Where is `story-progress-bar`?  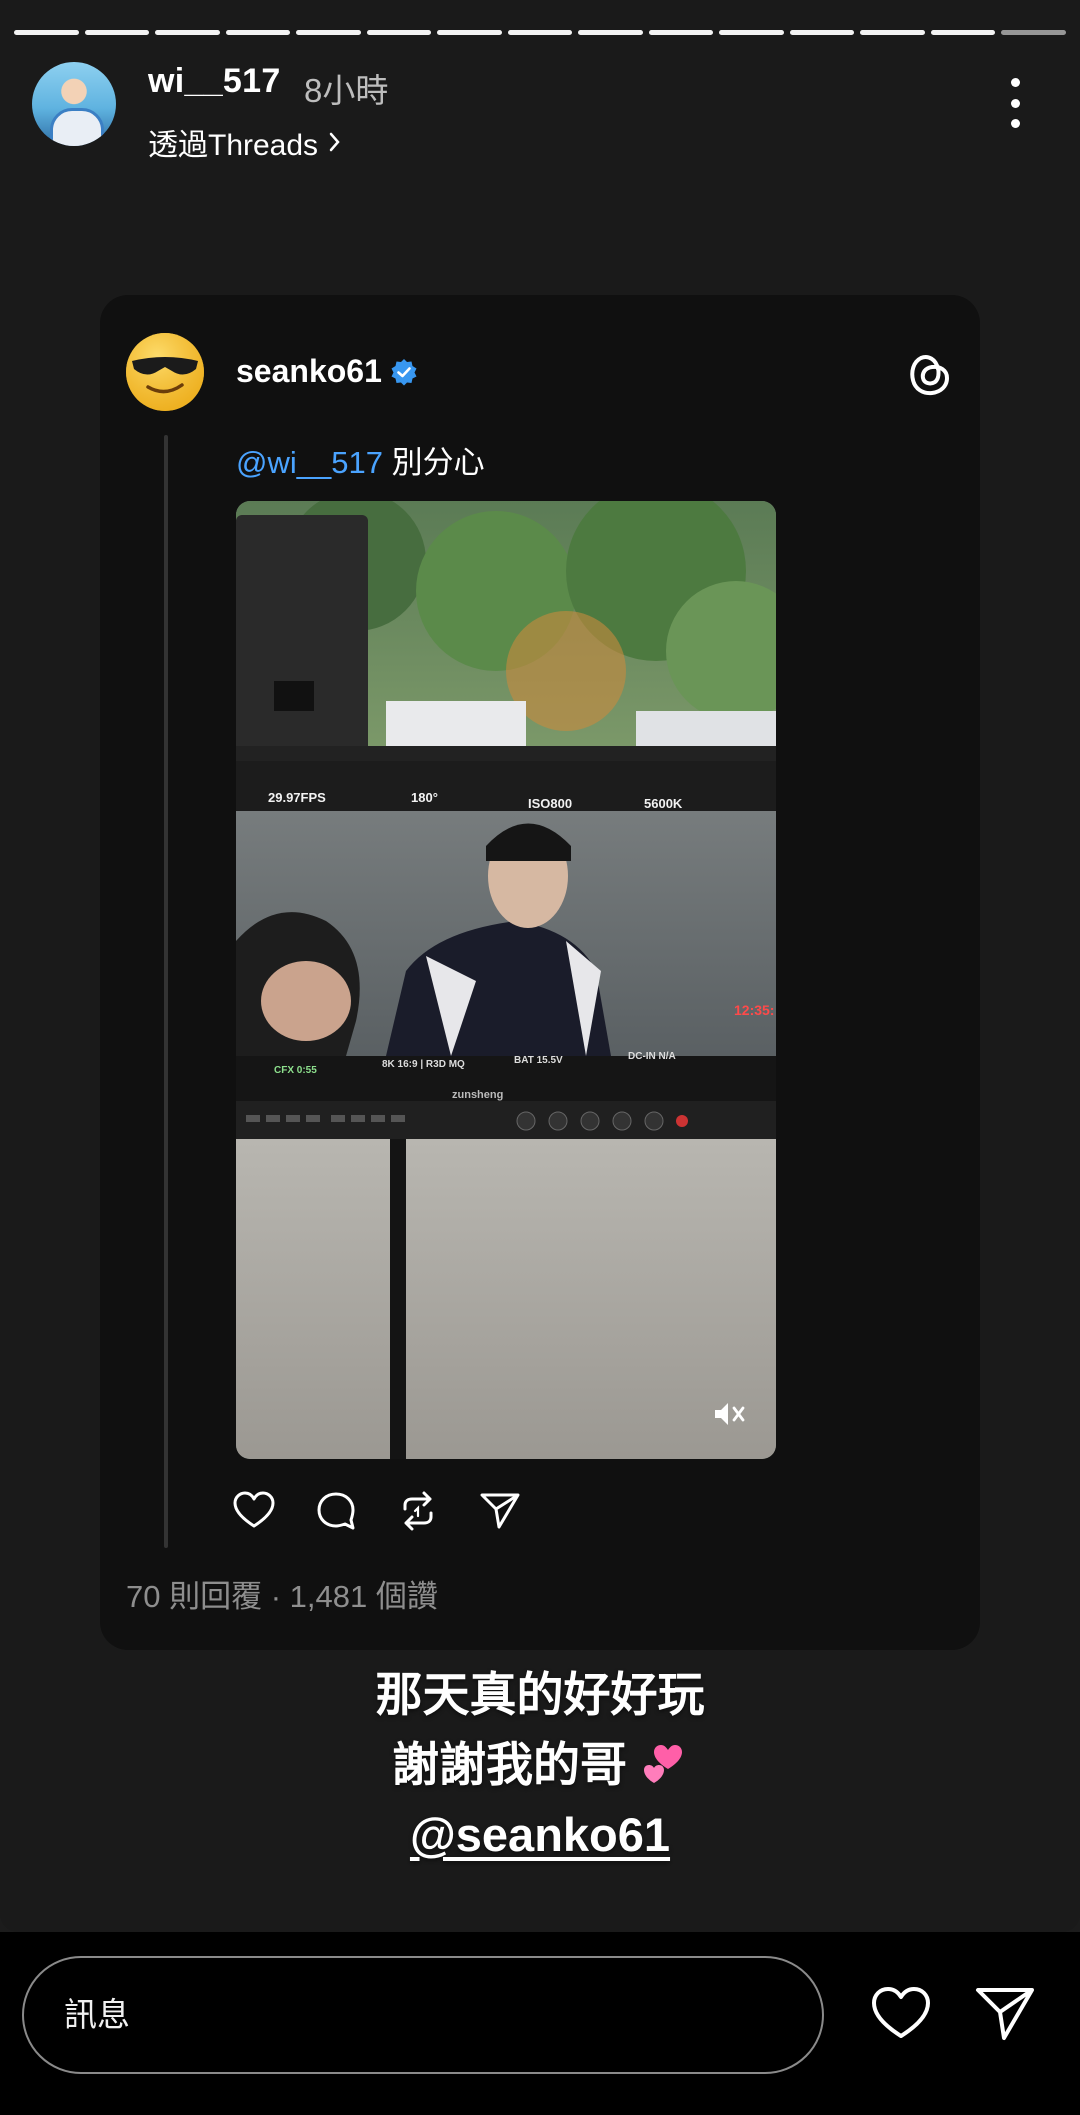 story-progress-bar is located at coordinates (540, 32).